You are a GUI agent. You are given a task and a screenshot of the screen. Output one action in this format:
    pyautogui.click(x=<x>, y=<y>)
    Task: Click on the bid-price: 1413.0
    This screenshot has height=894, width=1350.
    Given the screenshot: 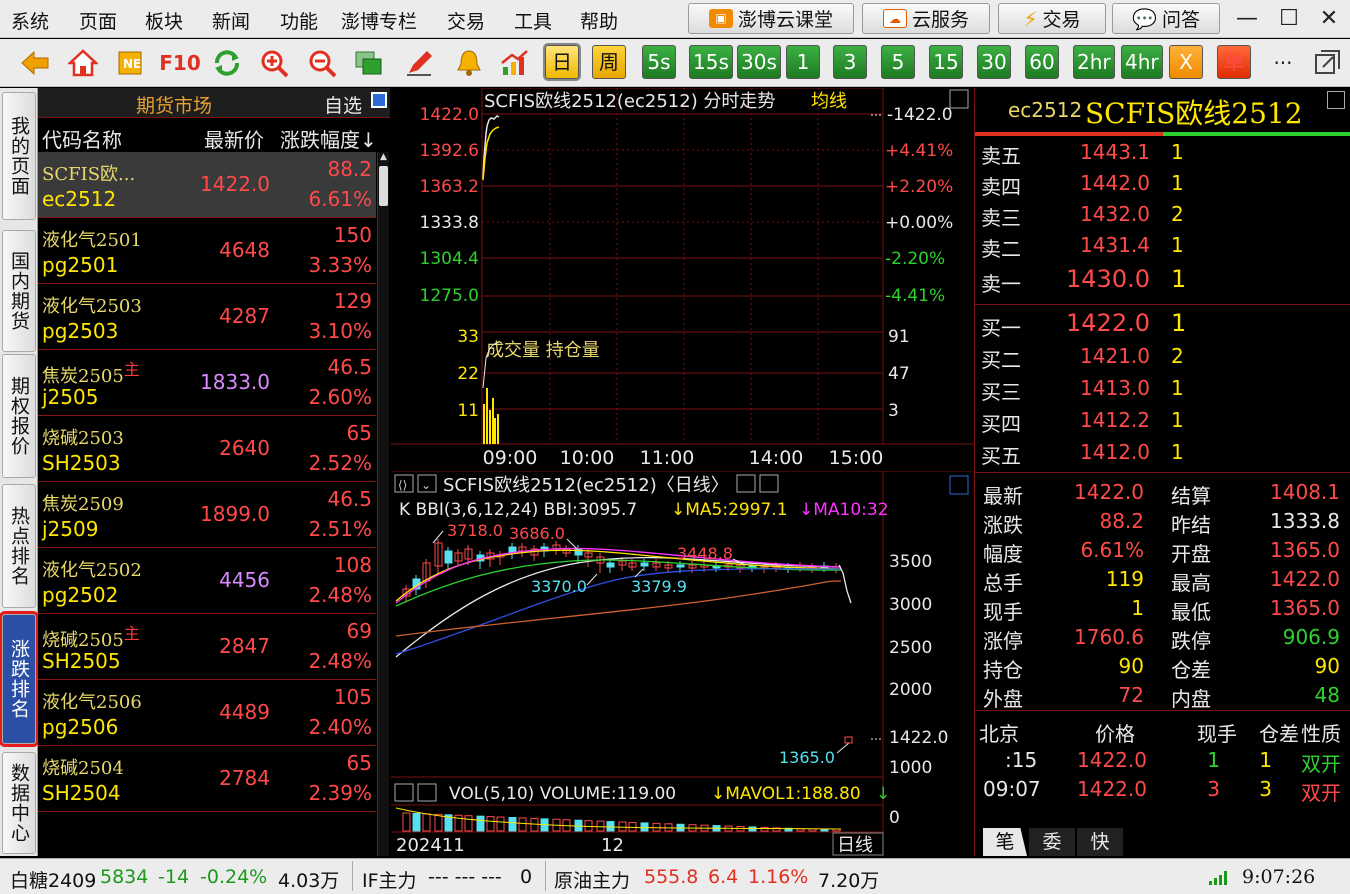 What is the action you would take?
    pyautogui.click(x=1115, y=388)
    